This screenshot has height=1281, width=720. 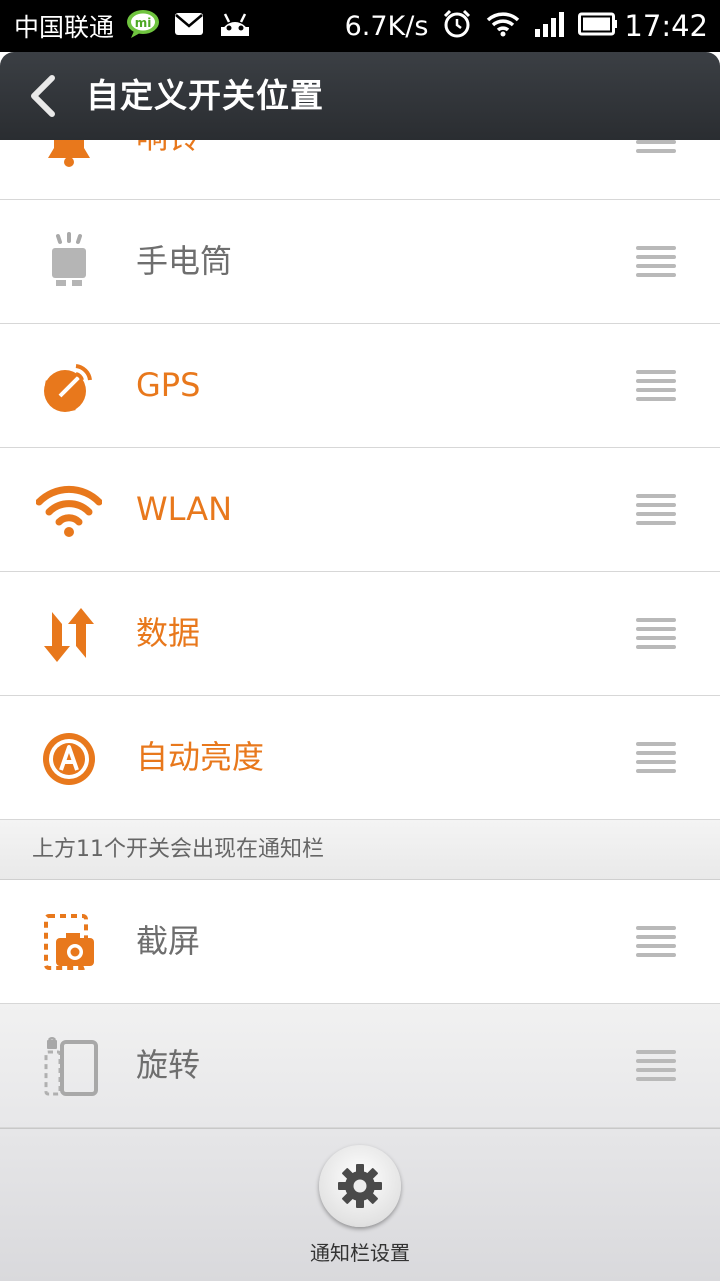 What do you see at coordinates (69, 943) in the screenshot?
I see `screenshot-icon` at bounding box center [69, 943].